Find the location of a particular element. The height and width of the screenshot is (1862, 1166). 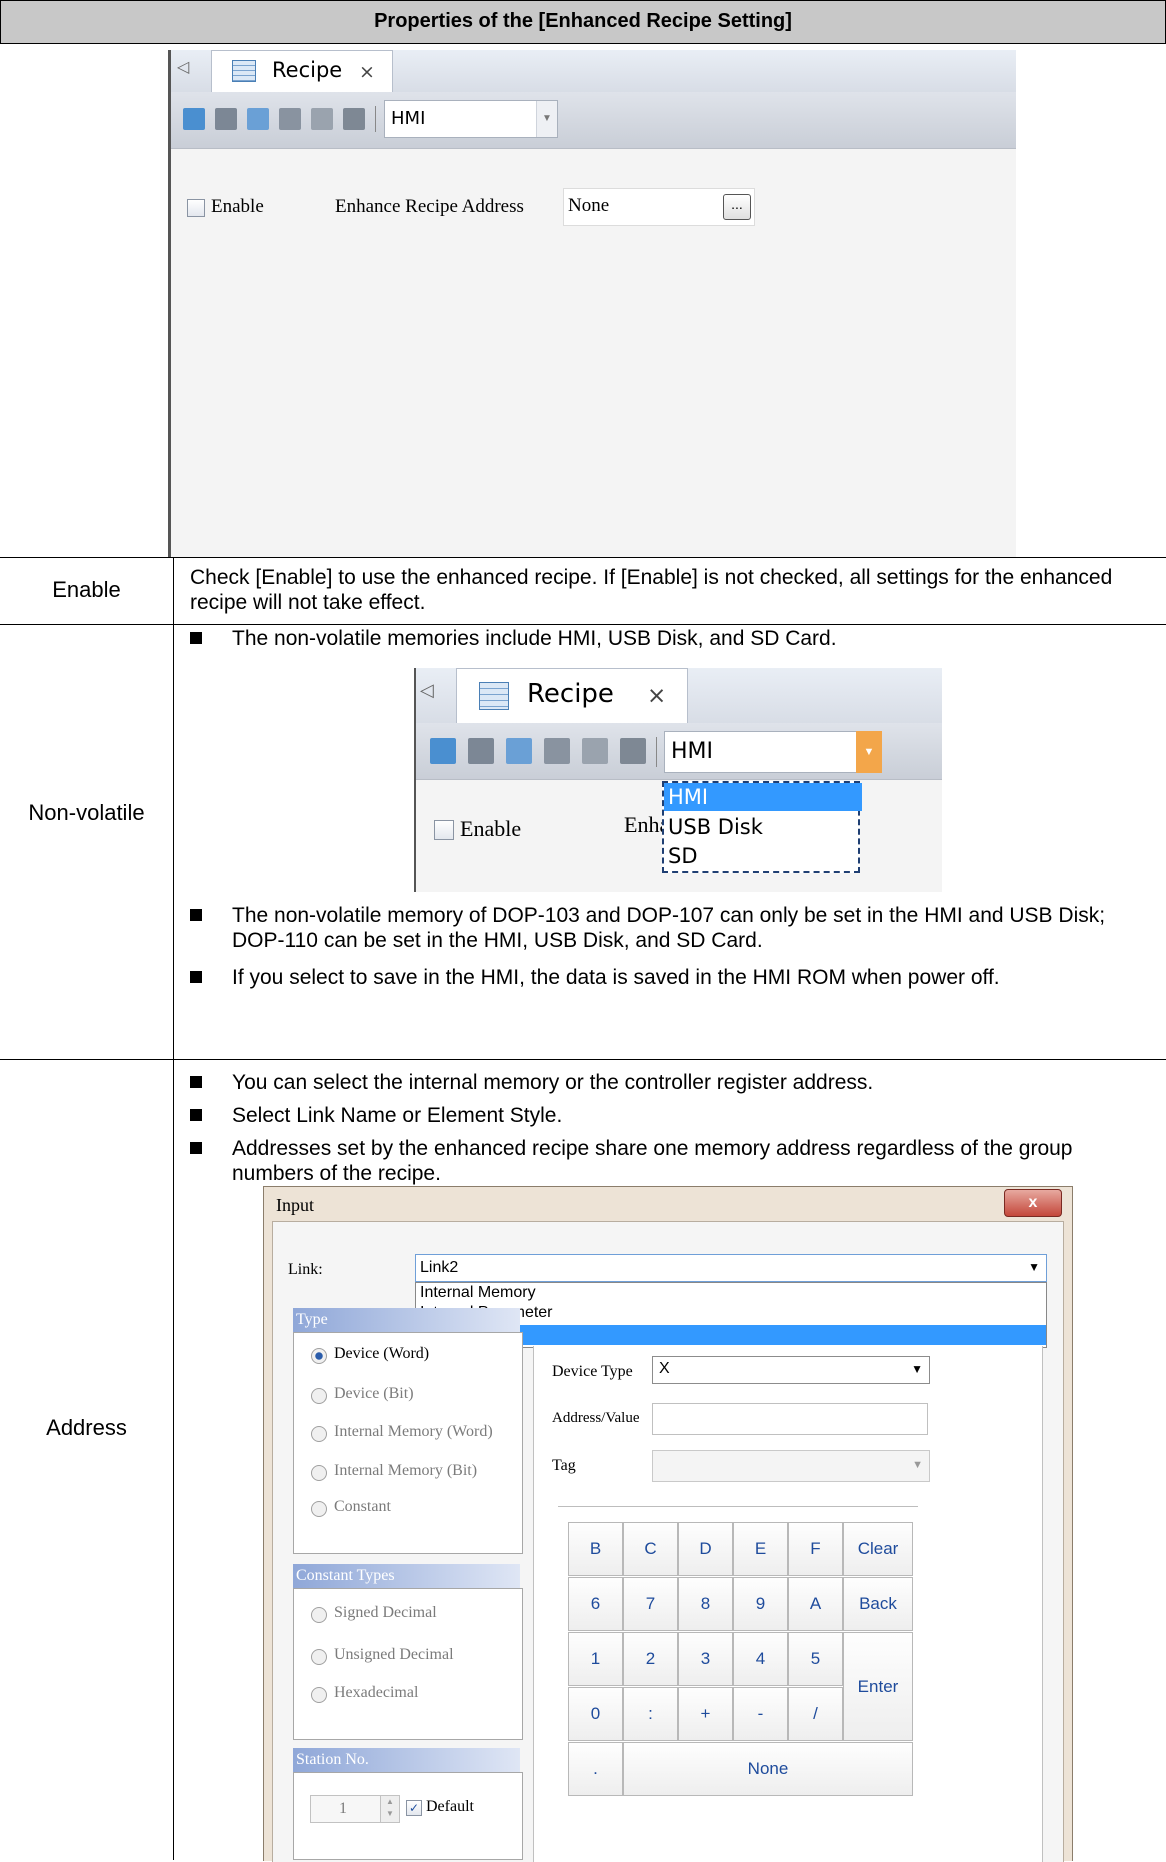

link-value: Link2 is located at coordinates (439, 1267).